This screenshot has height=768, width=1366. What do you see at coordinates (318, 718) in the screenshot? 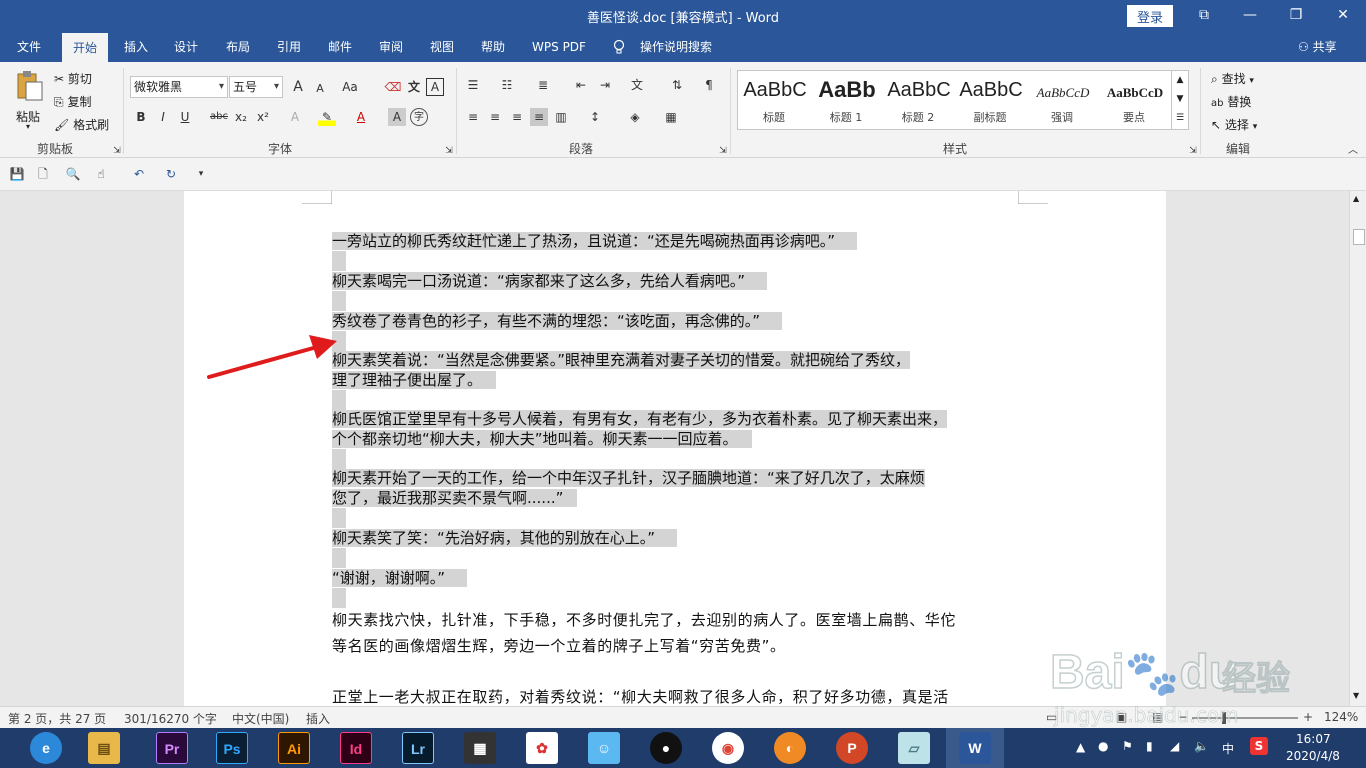
I see `insert-mode: 插入` at bounding box center [318, 718].